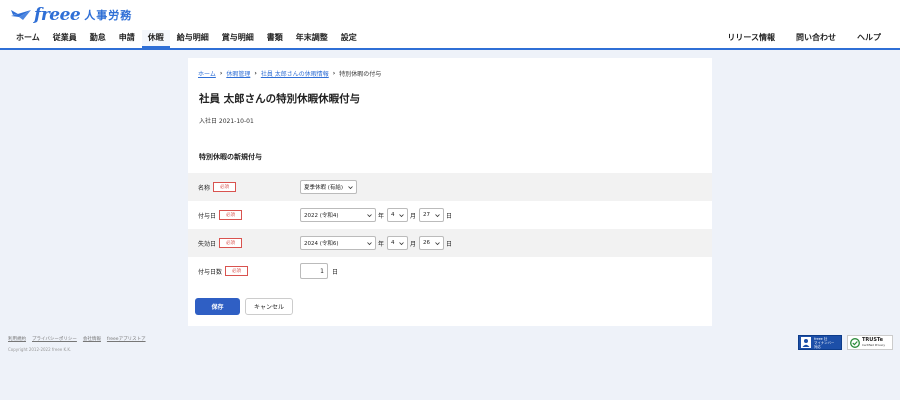 This screenshot has width=900, height=400. I want to click on expire-day-value: 26, so click(427, 243).